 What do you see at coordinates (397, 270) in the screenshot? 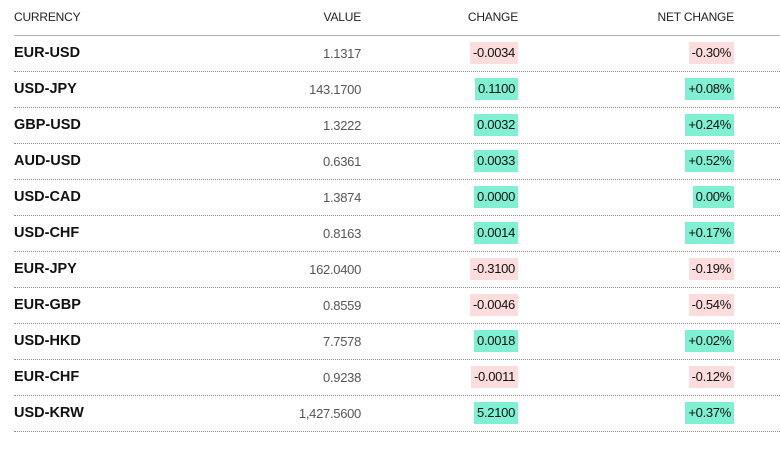
I see `table-row: EUR-JPY 162.0400 -0.3100 -0.19%` at bounding box center [397, 270].